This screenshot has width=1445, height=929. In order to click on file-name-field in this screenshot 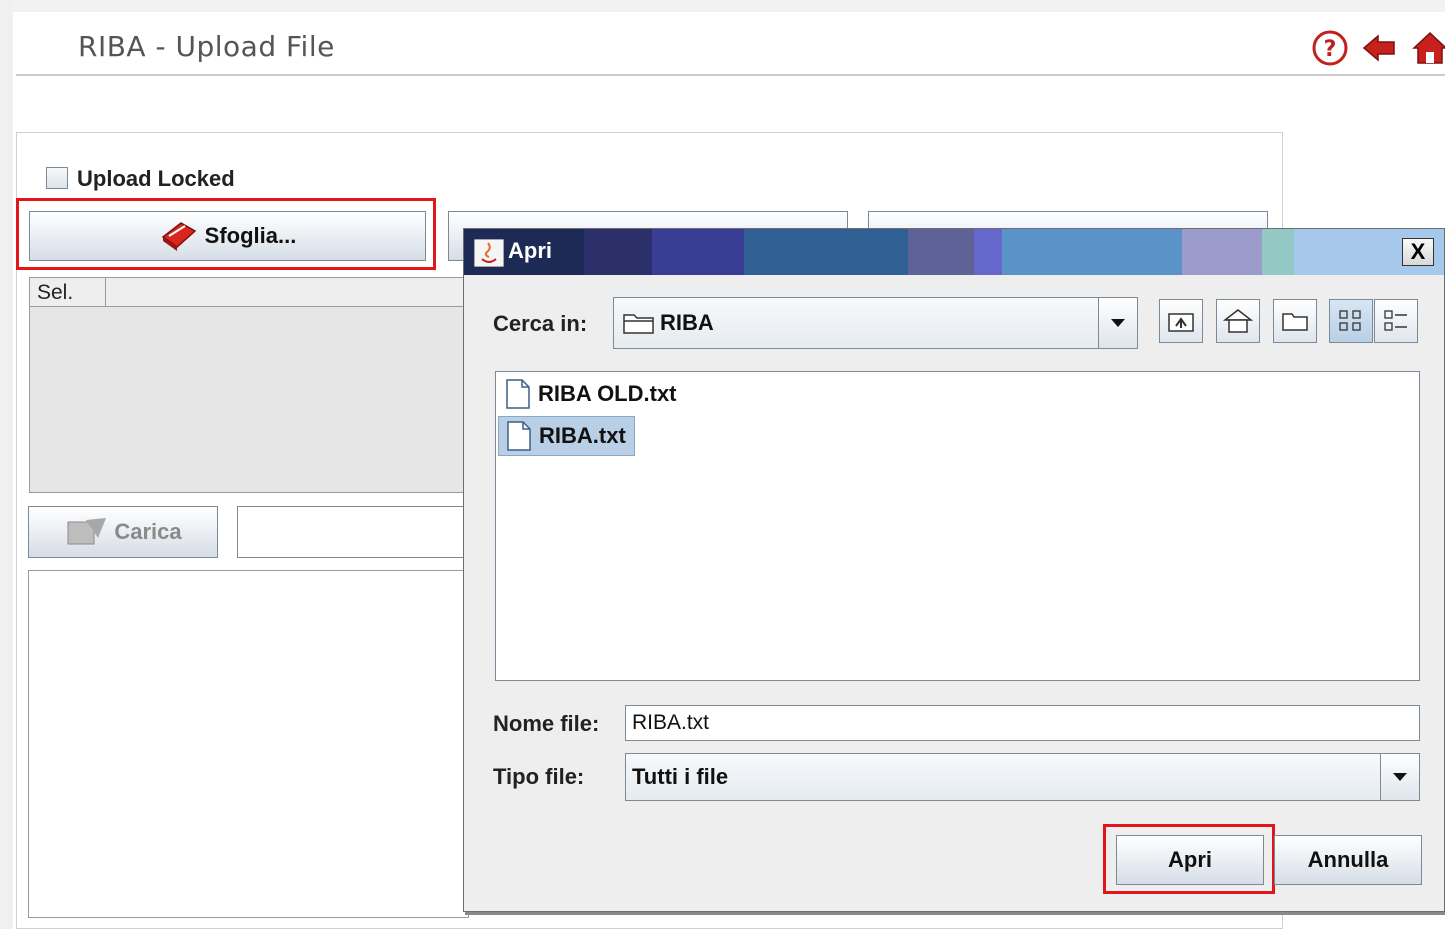, I will do `click(1022, 723)`.